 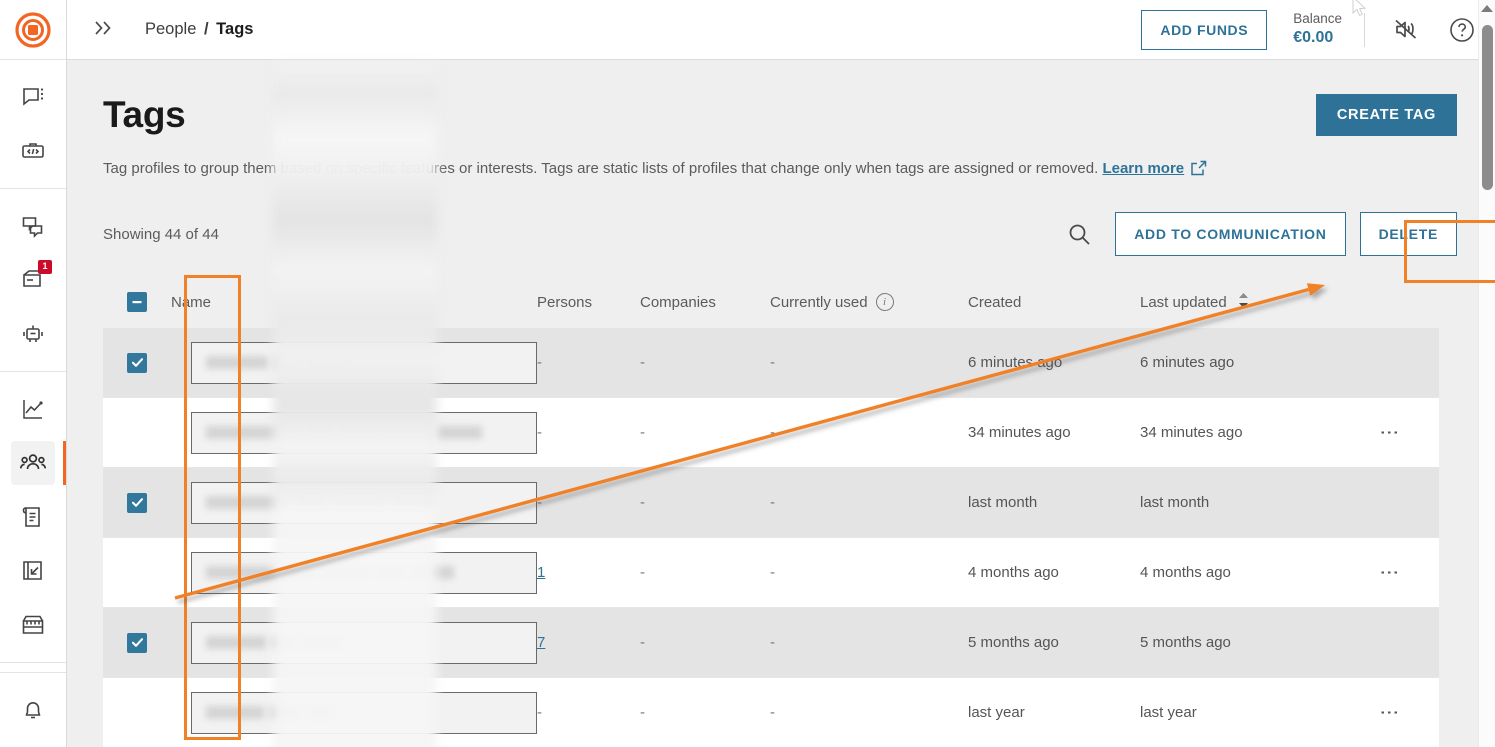 What do you see at coordinates (1185, 642) in the screenshot?
I see `cell-last-updated: 5 months ago` at bounding box center [1185, 642].